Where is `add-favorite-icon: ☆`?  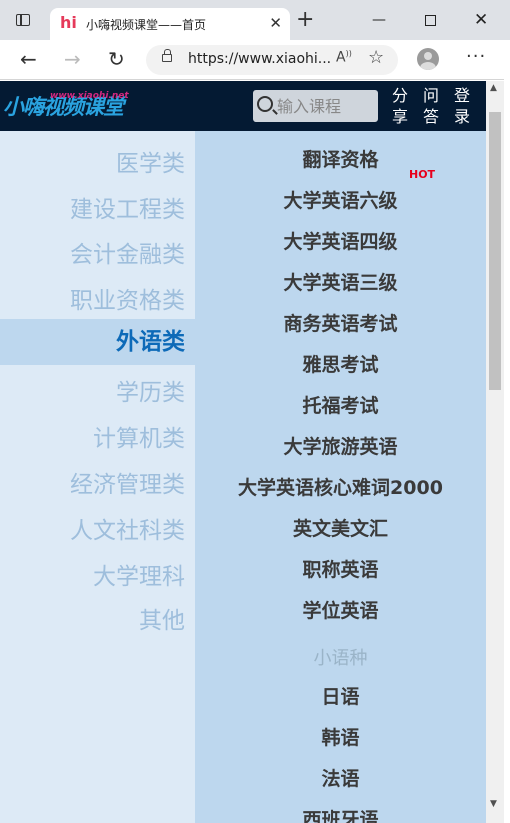
add-favorite-icon: ☆ is located at coordinates (376, 57).